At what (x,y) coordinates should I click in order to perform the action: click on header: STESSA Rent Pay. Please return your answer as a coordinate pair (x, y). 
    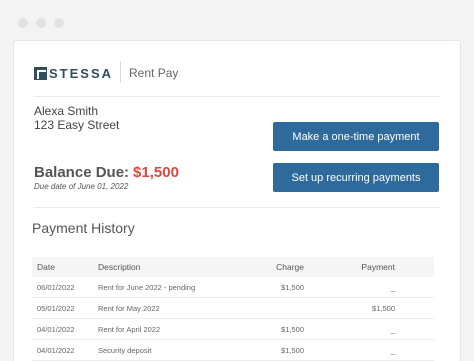
    Looking at the image, I should click on (237, 78).